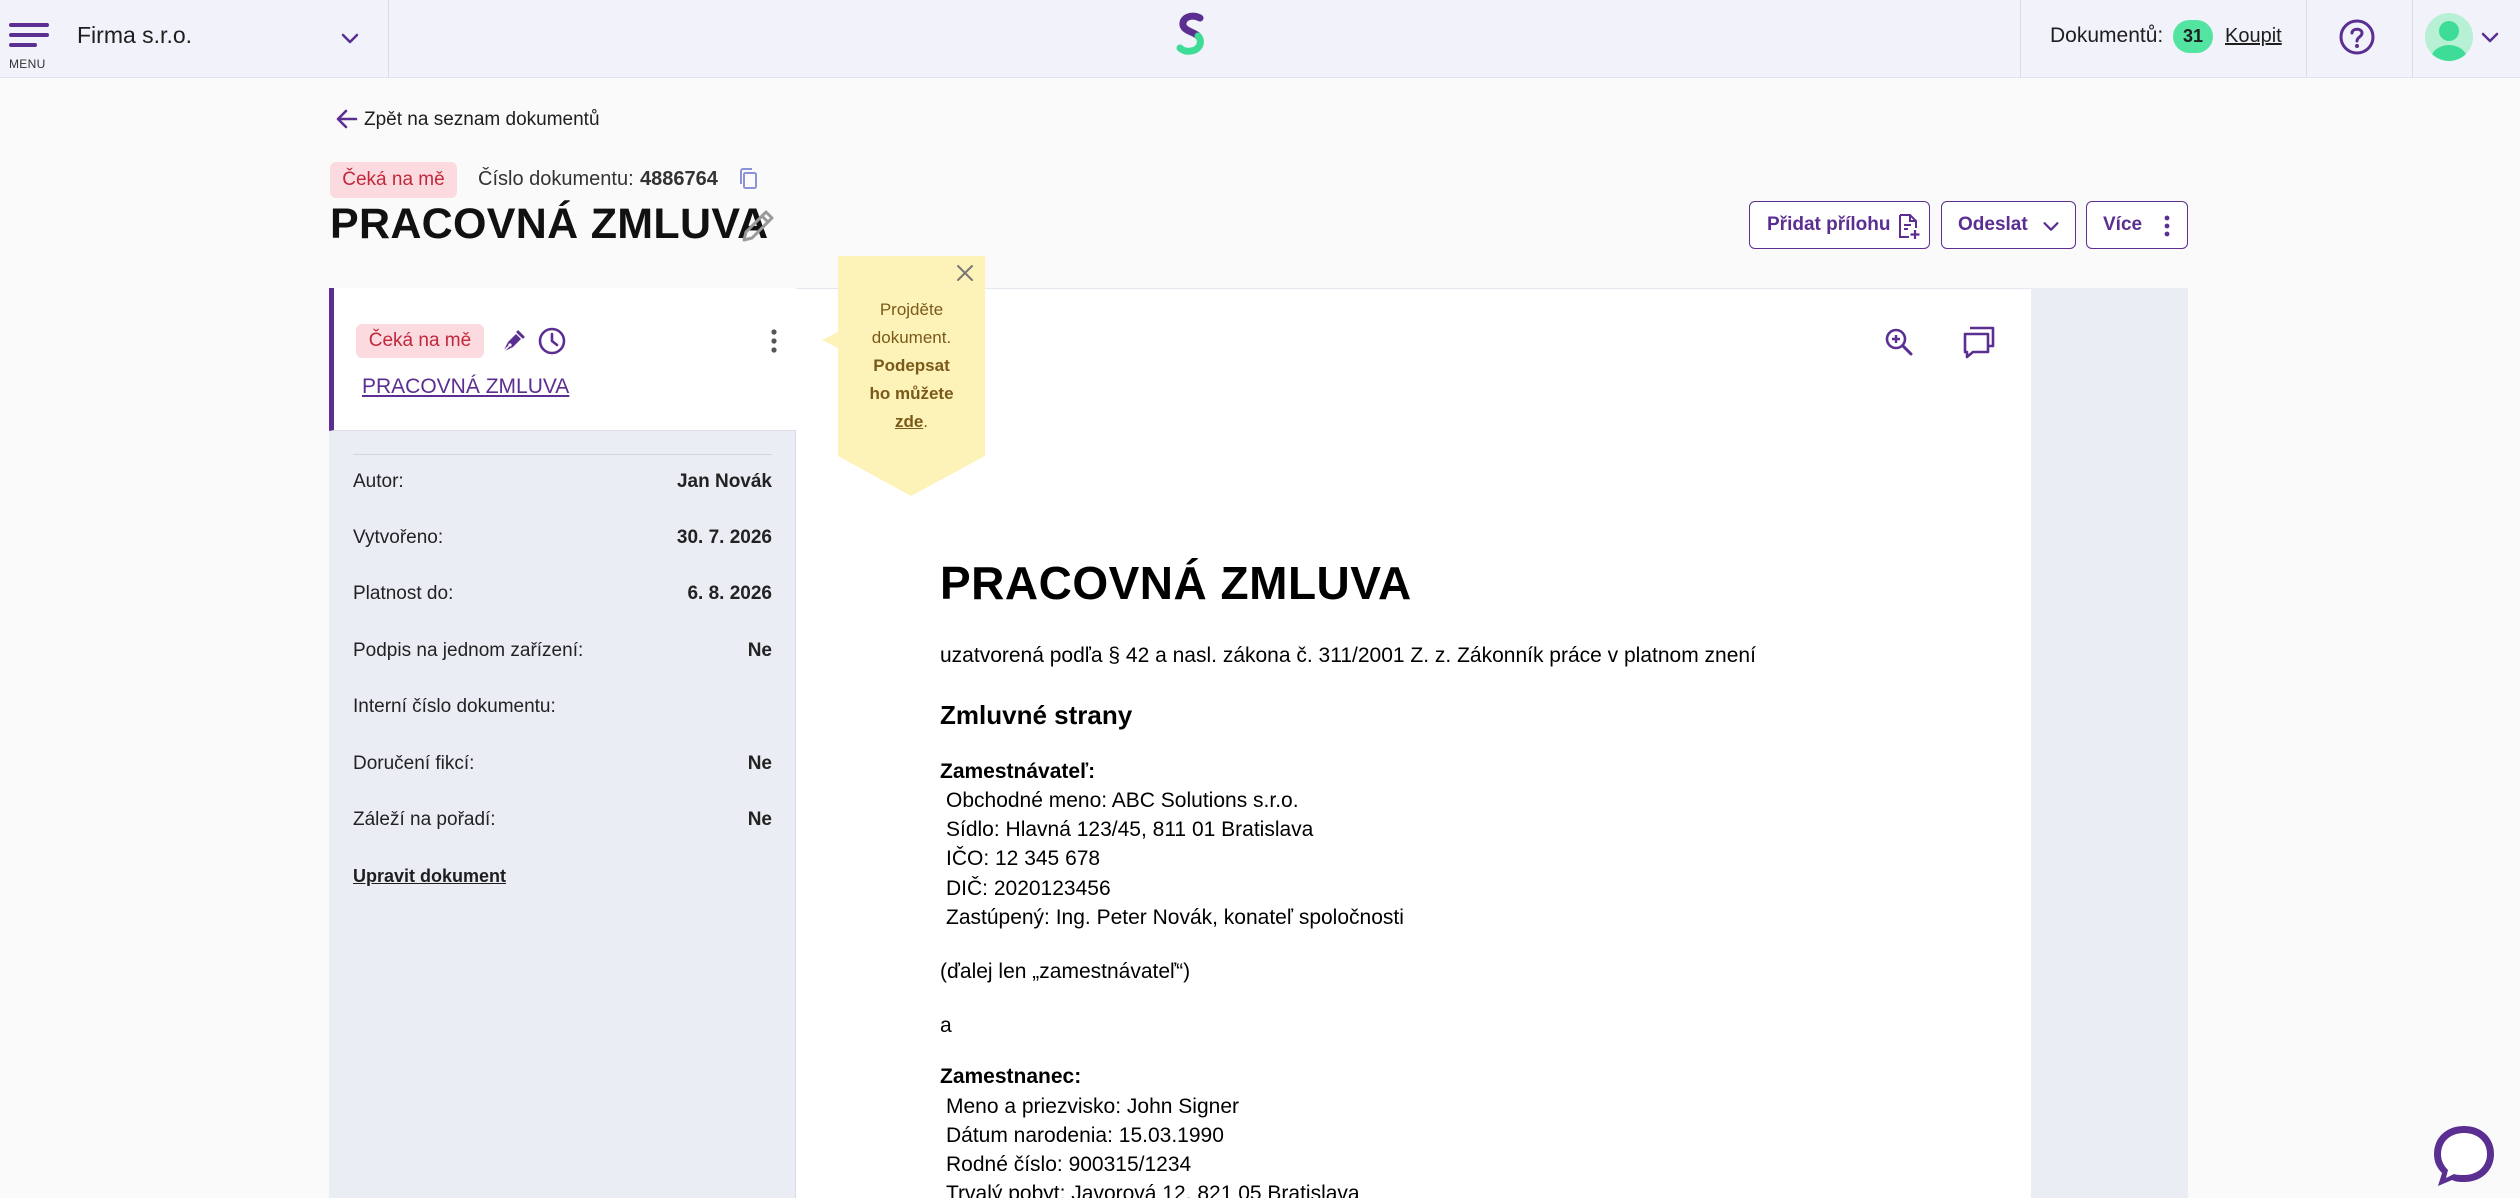 The image size is (2520, 1198). What do you see at coordinates (2464, 1156) in the screenshot?
I see `chat-icon` at bounding box center [2464, 1156].